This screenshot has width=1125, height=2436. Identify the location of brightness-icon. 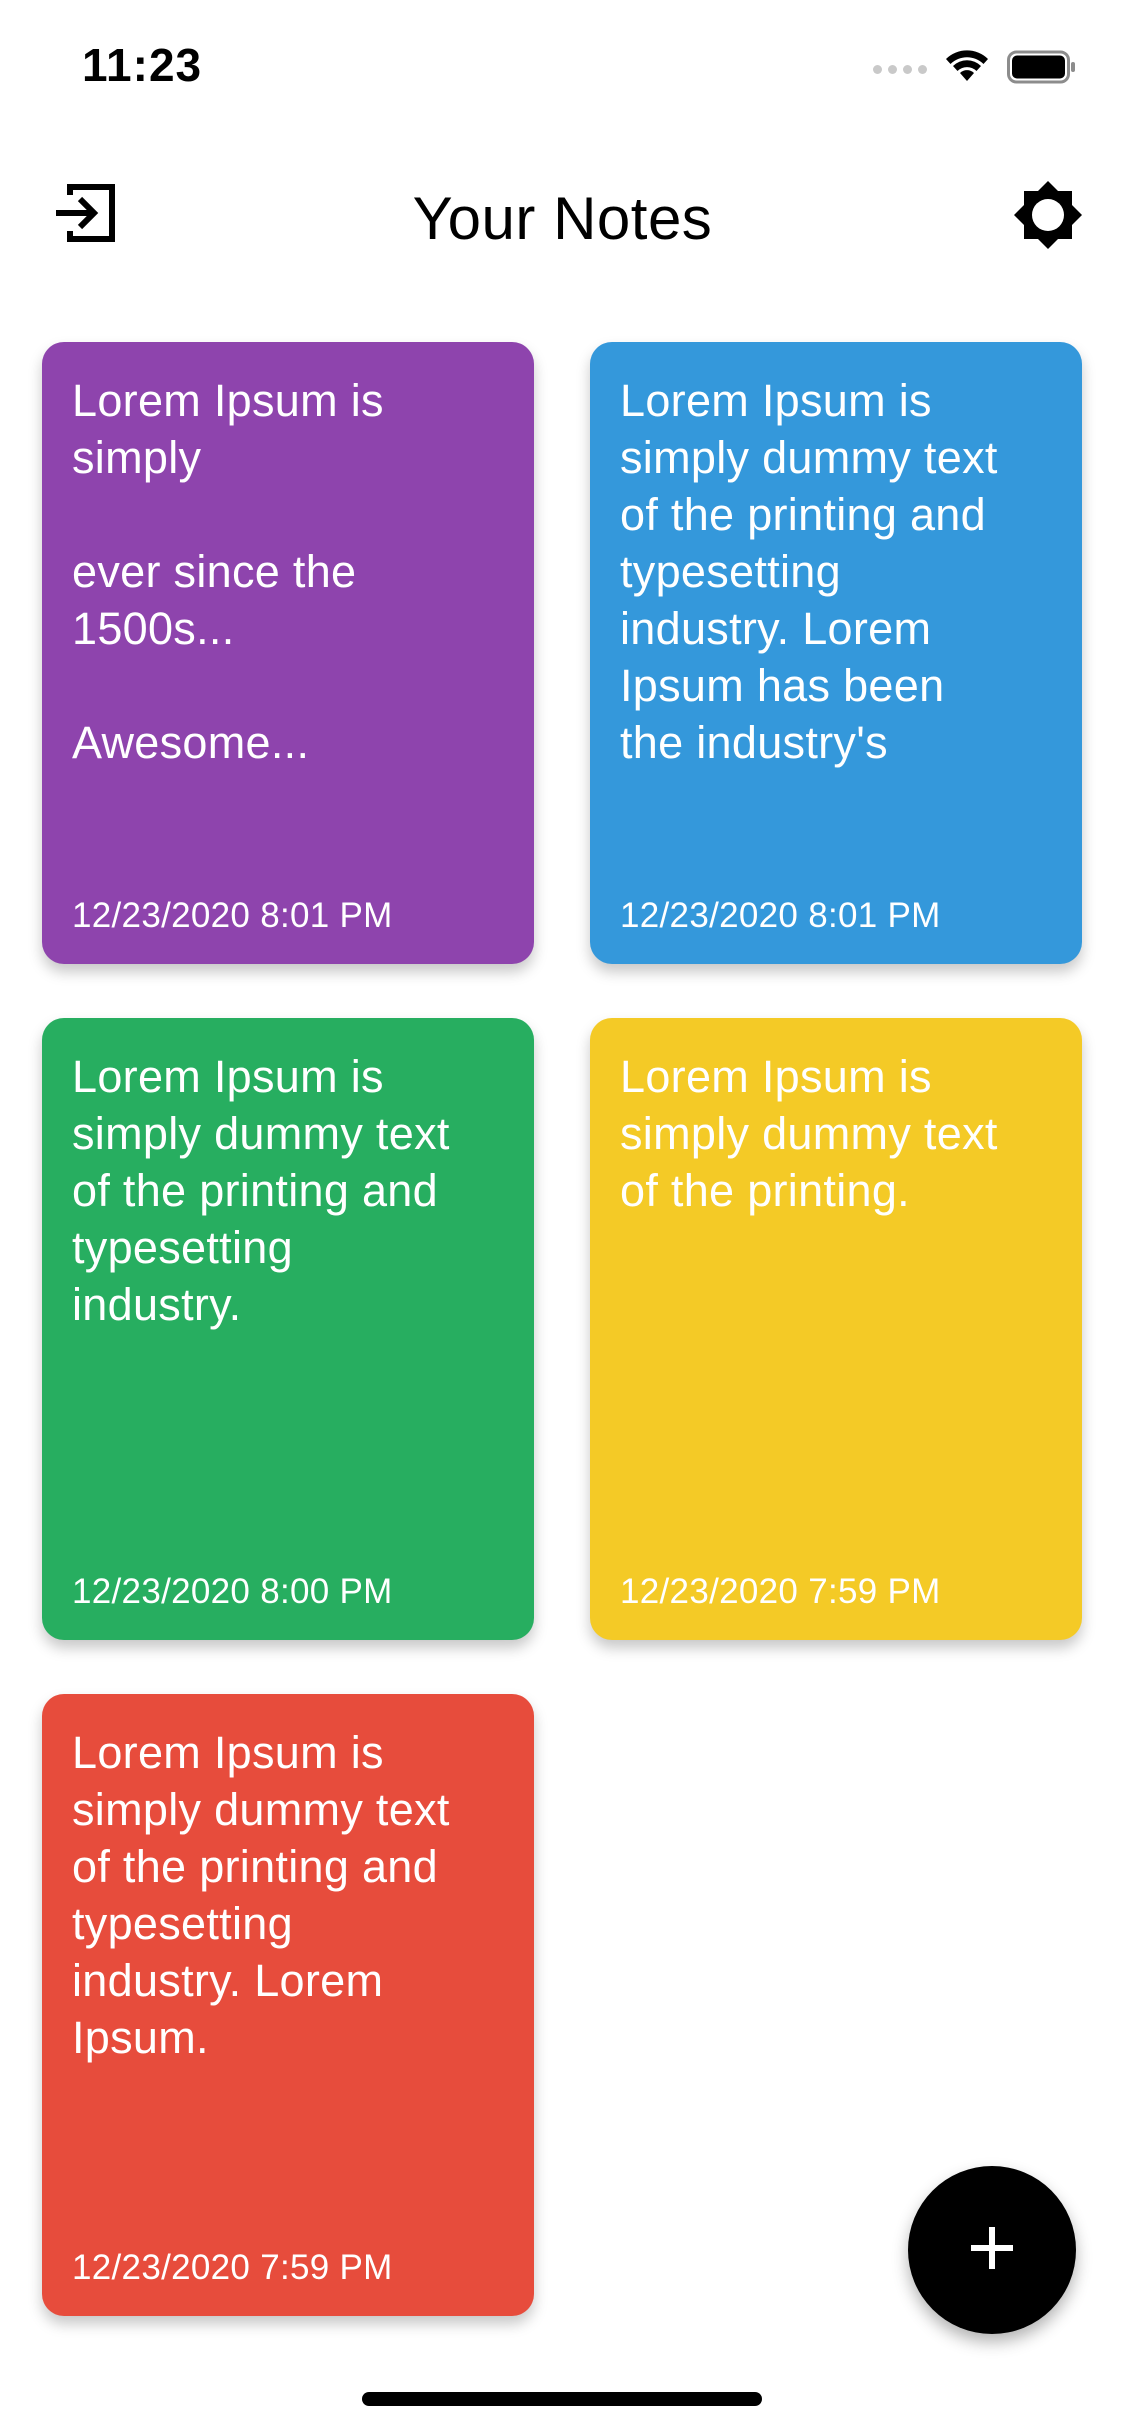
(1048, 217).